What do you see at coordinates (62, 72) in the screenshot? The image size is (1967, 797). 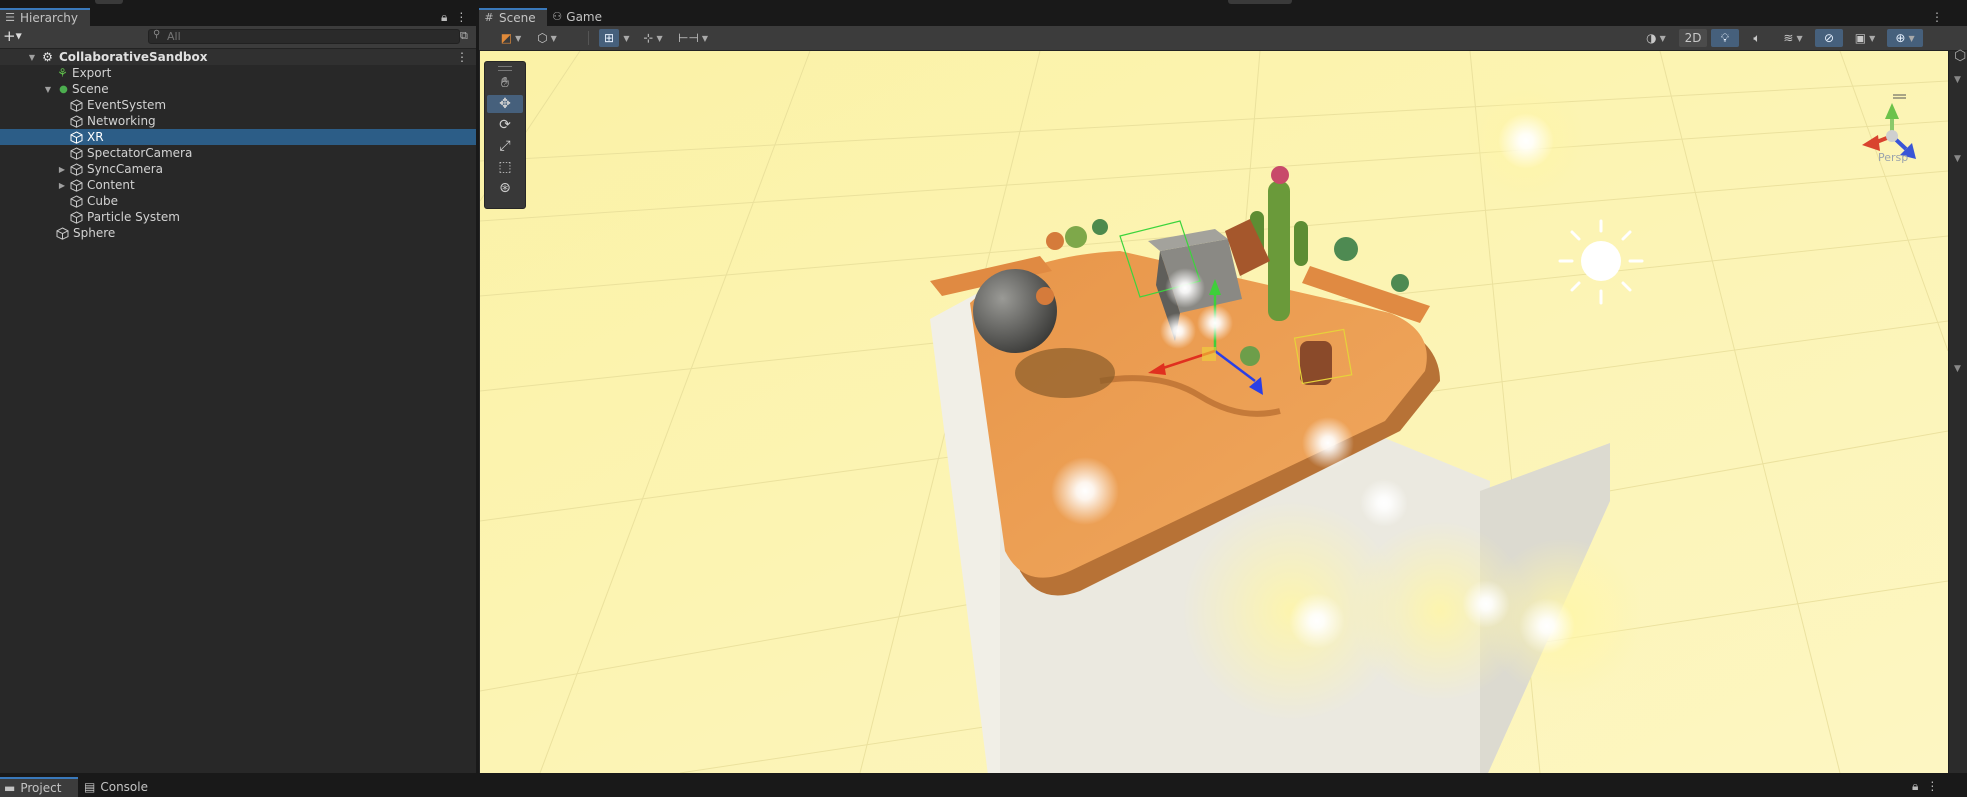 I see `export-tree-icon: ⚘` at bounding box center [62, 72].